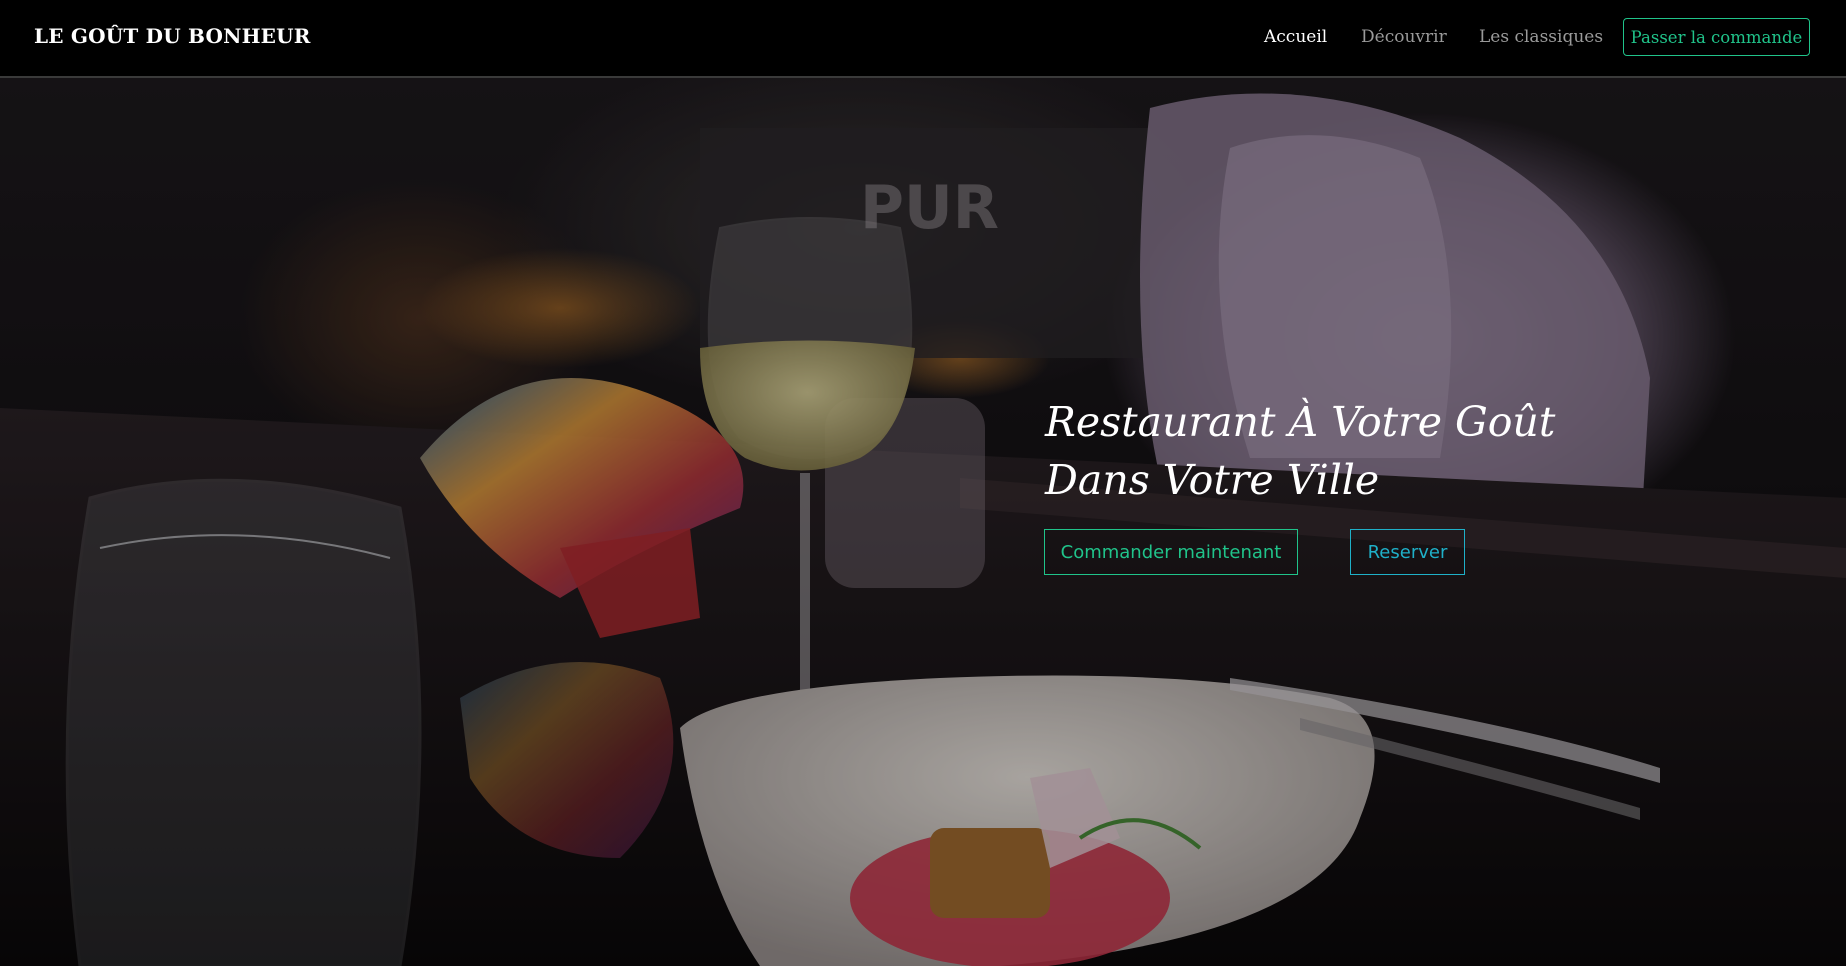 Image resolution: width=1846 pixels, height=966 pixels. I want to click on order-now-button: Commander maintenant, so click(1171, 552).